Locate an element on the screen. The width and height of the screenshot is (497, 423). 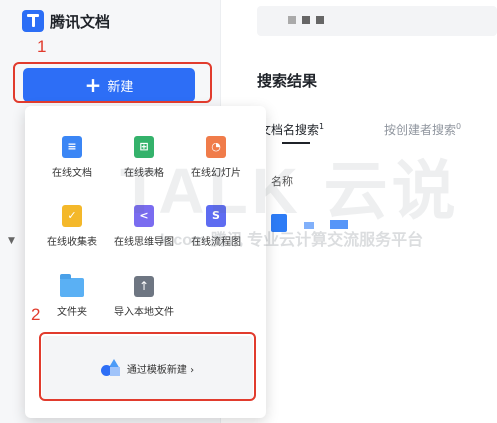
menu-item-label: 在线幻灯片 is located at coordinates (216, 173).